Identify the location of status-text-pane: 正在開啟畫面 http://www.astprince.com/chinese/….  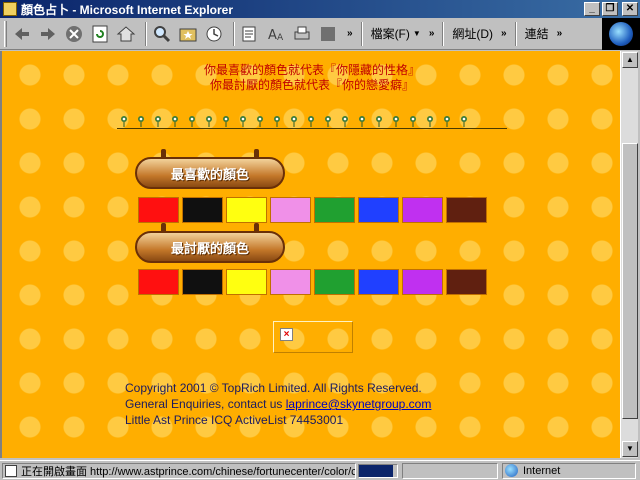
(179, 470).